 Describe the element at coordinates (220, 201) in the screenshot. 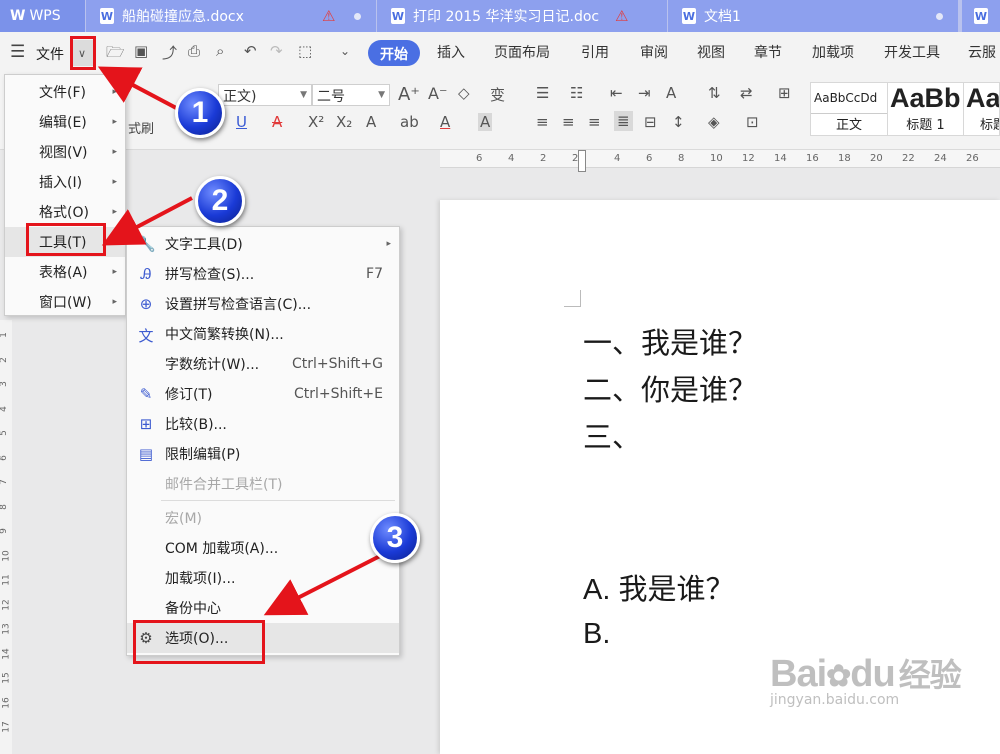

I see `step-badge-2: 2` at that location.